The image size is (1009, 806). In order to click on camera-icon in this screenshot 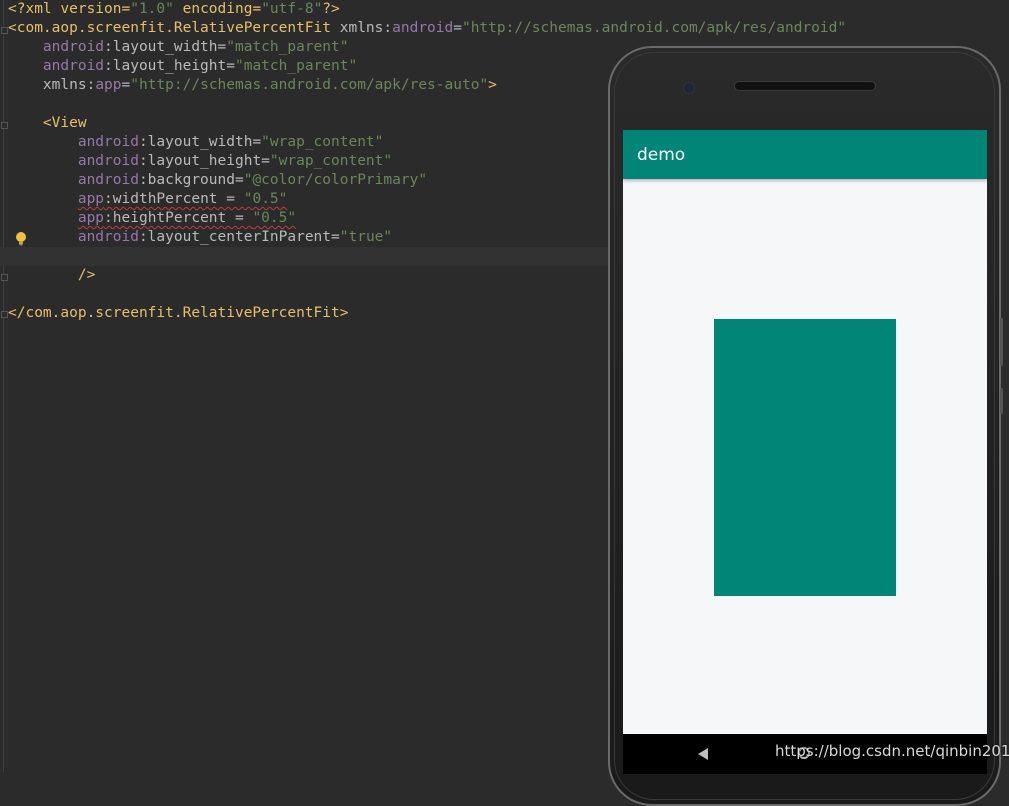, I will do `click(689, 88)`.